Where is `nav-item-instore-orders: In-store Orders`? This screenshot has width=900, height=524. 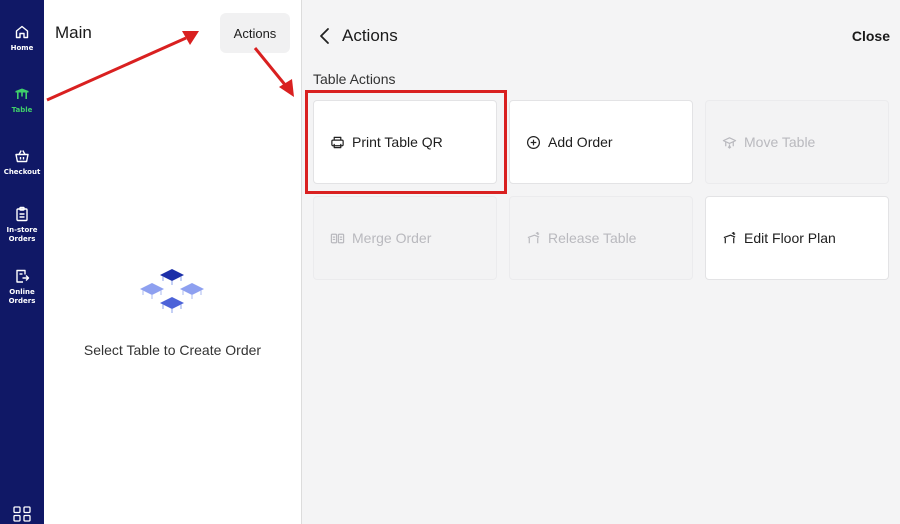
nav-item-instore-orders: In-store Orders is located at coordinates (22, 224).